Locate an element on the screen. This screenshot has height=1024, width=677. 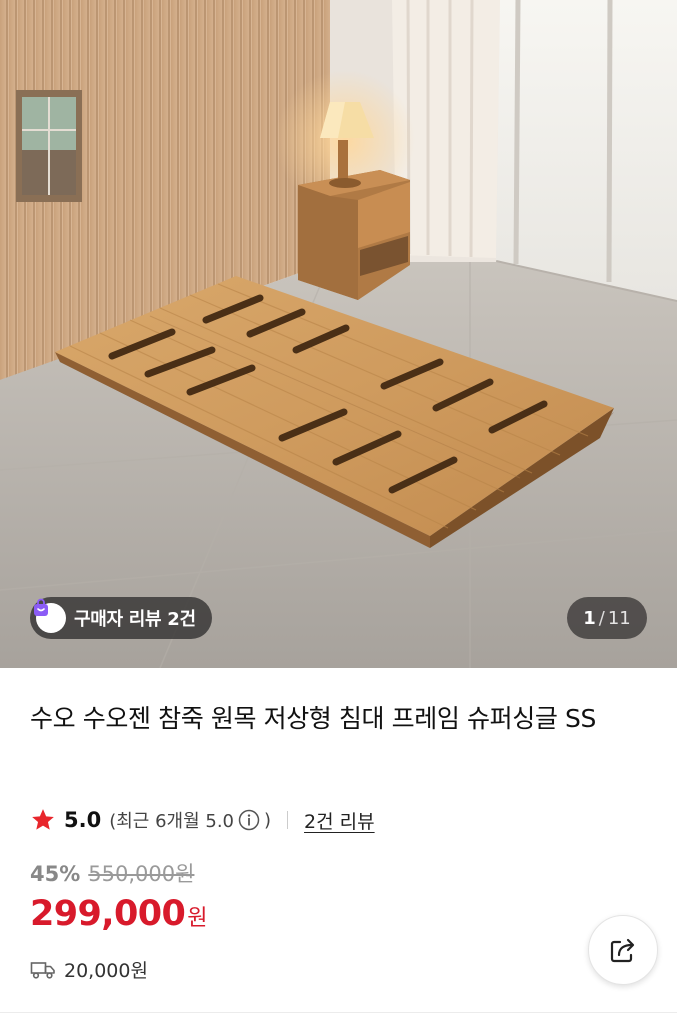
sale-price-row: 299,000 원 is located at coordinates (118, 914).